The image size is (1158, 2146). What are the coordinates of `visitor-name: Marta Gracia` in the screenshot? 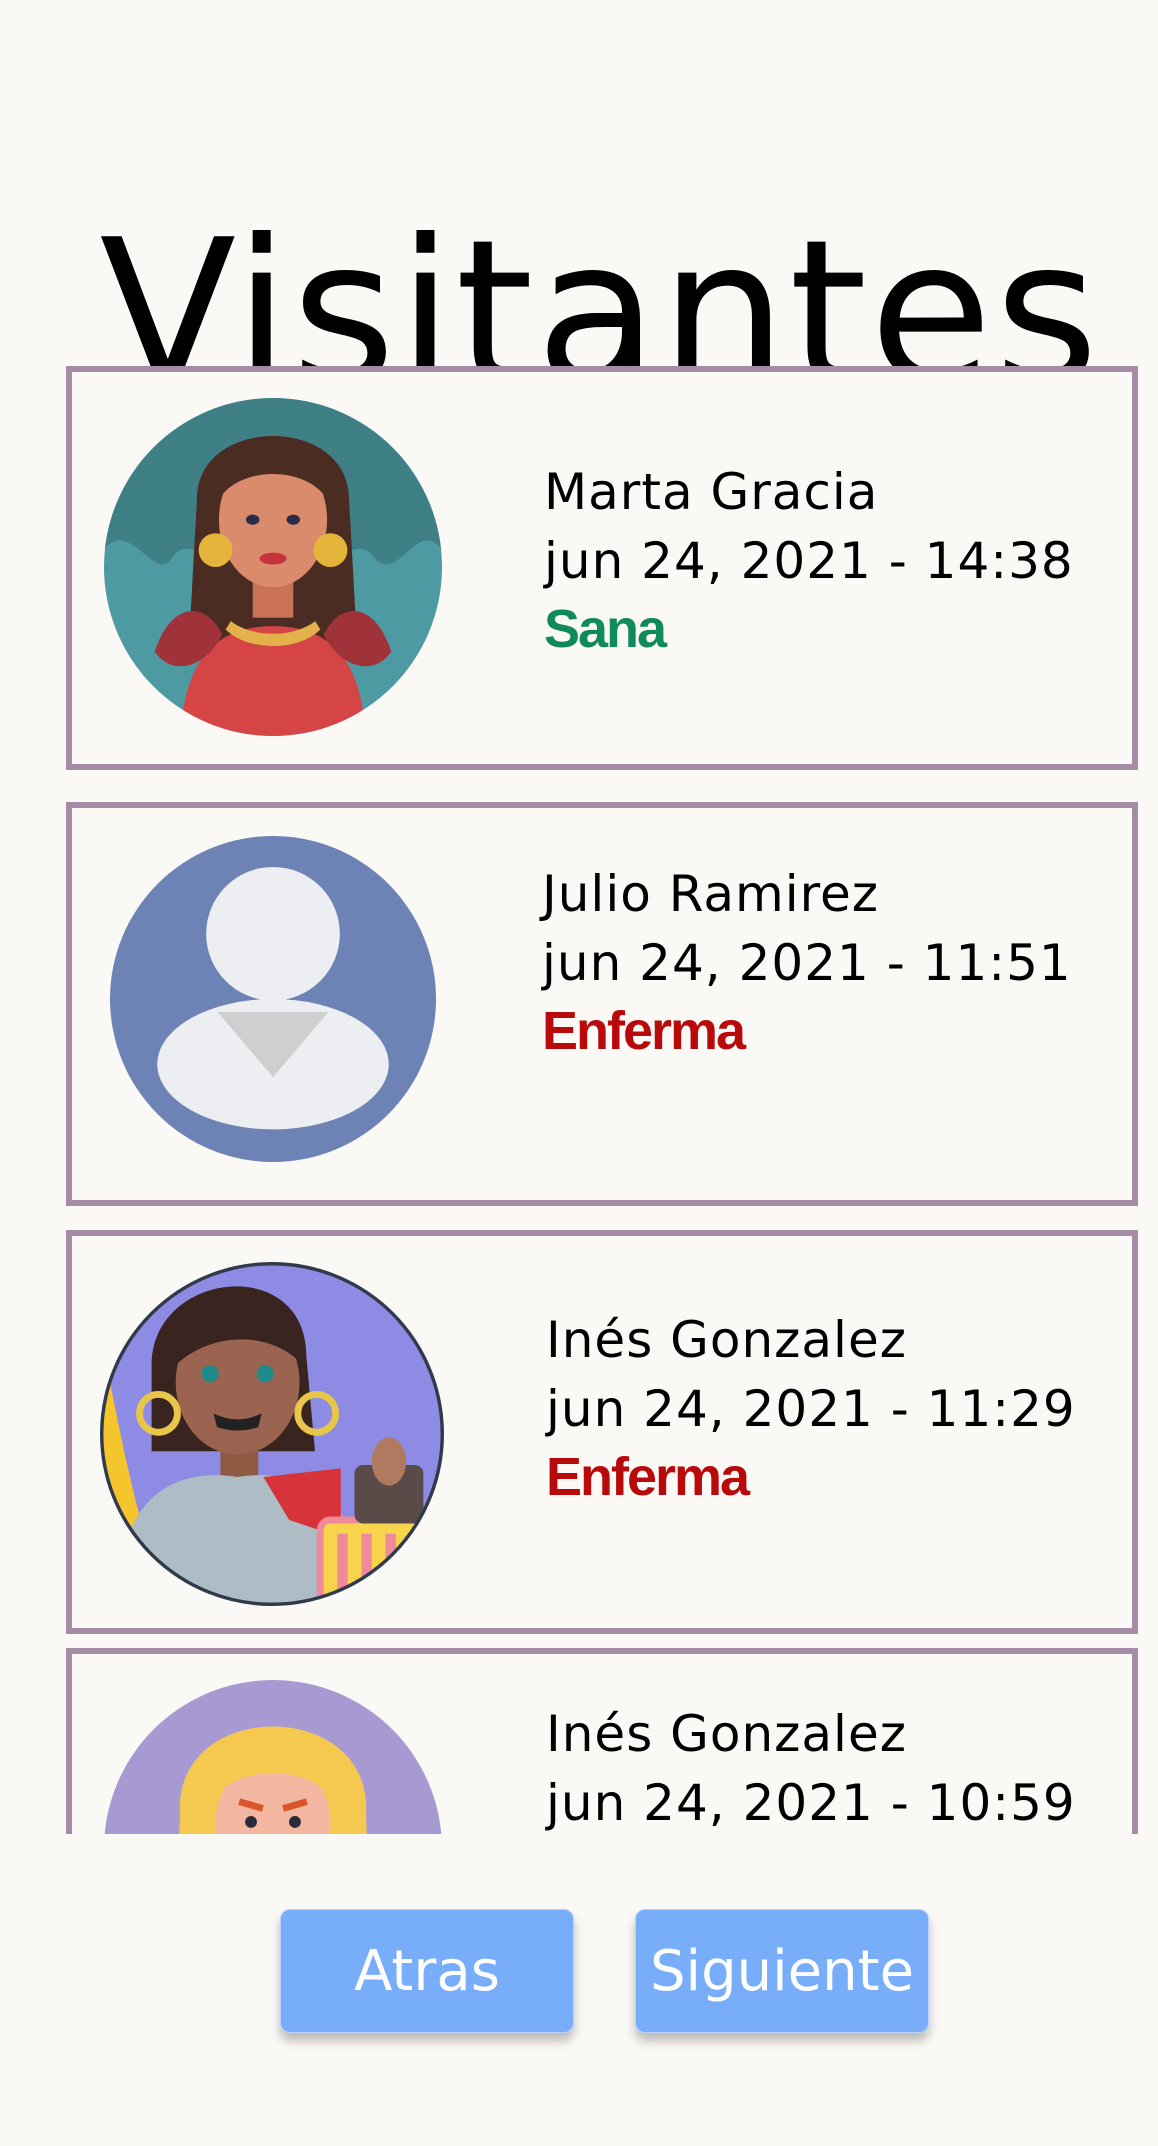 It's located at (711, 492).